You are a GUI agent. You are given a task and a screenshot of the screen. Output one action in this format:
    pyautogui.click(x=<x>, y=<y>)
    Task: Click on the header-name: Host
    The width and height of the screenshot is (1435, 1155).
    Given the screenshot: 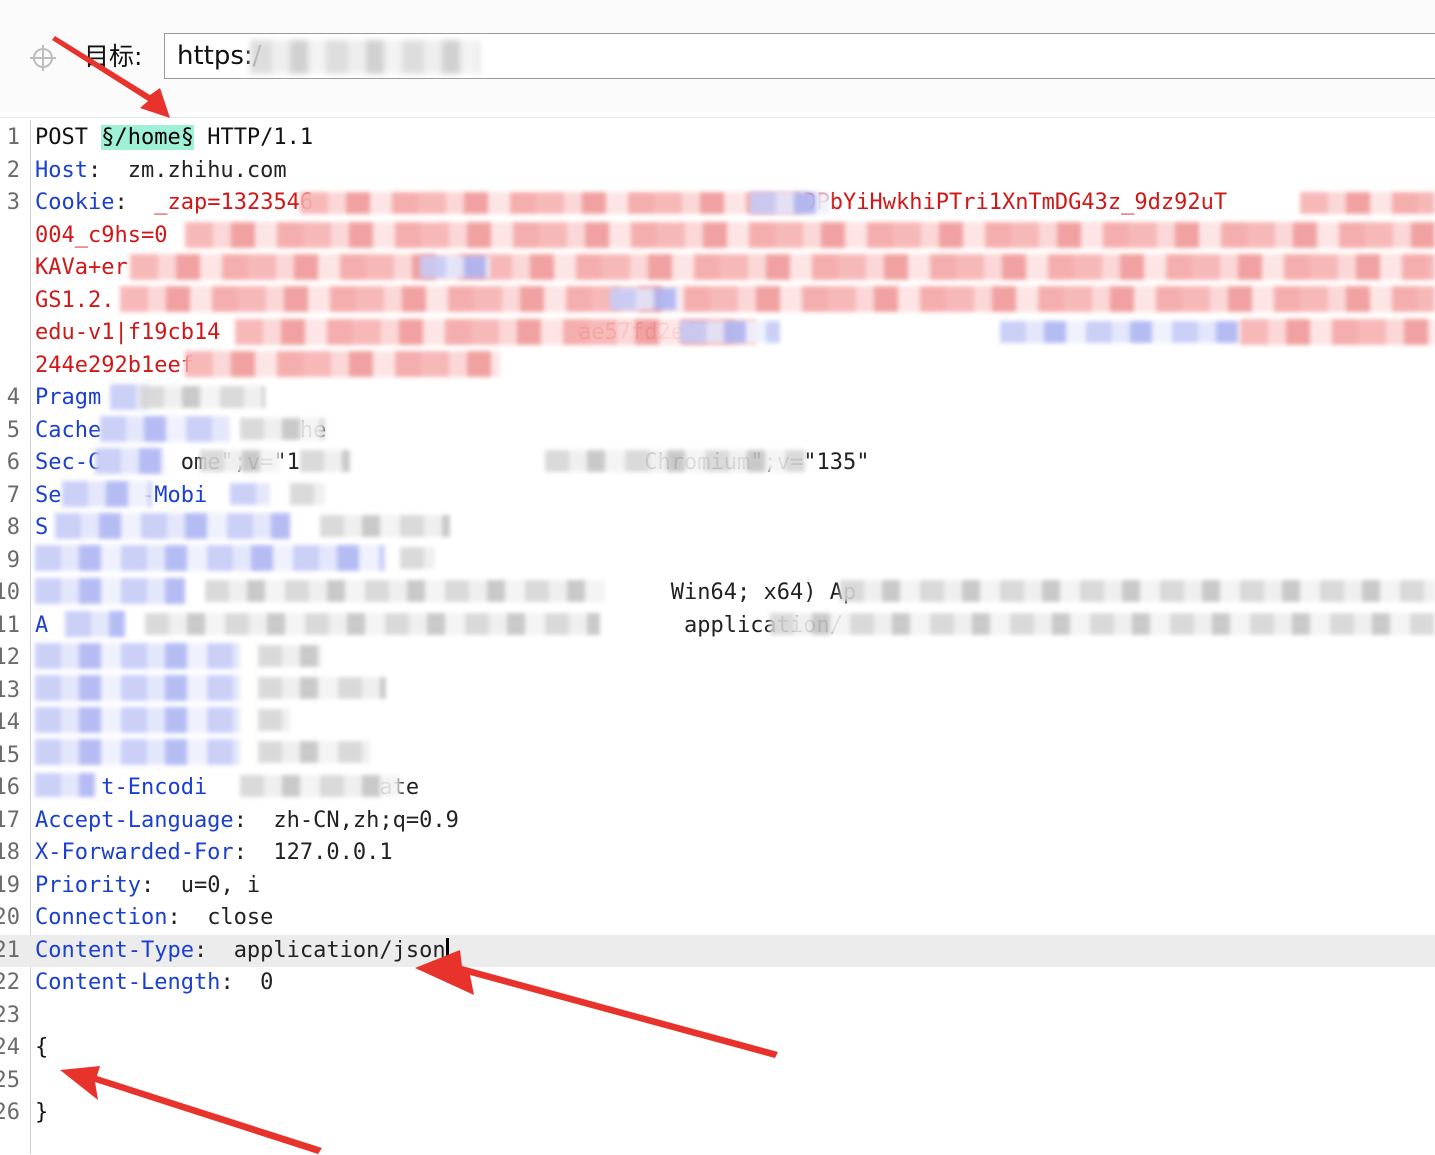 What is the action you would take?
    pyautogui.click(x=61, y=170)
    